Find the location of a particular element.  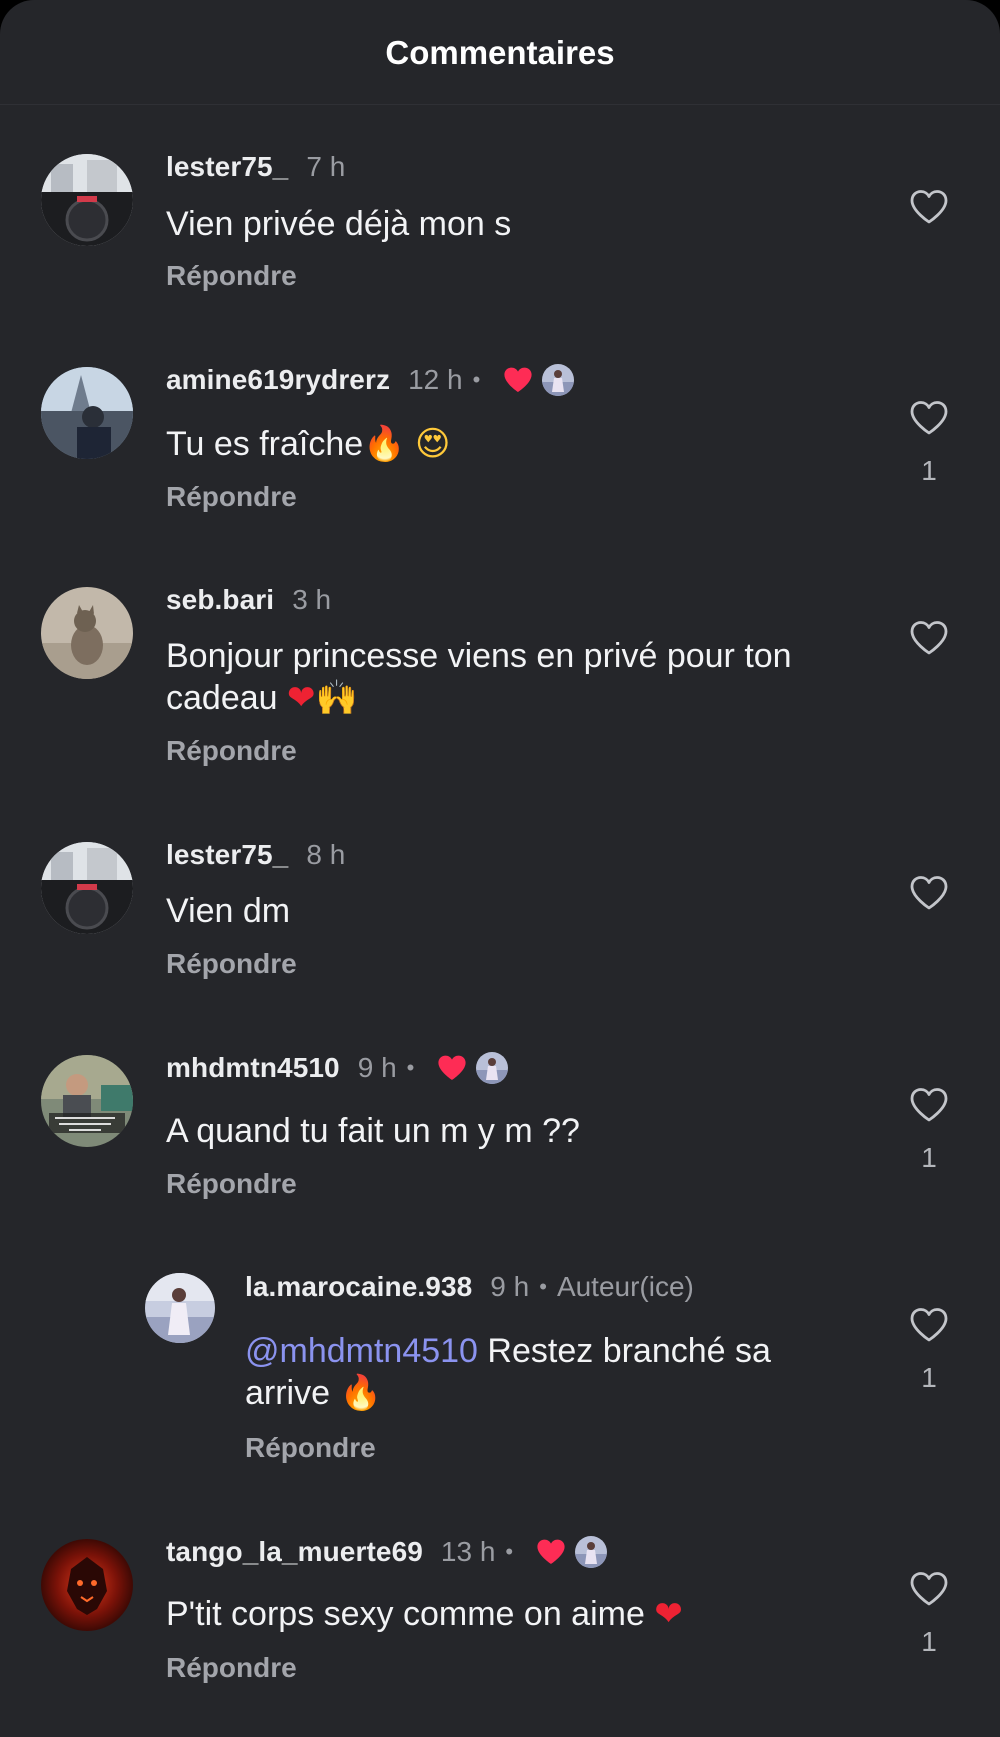

comment-text: Tu es fraîche🔥 😍 is located at coordinates (486, 444).